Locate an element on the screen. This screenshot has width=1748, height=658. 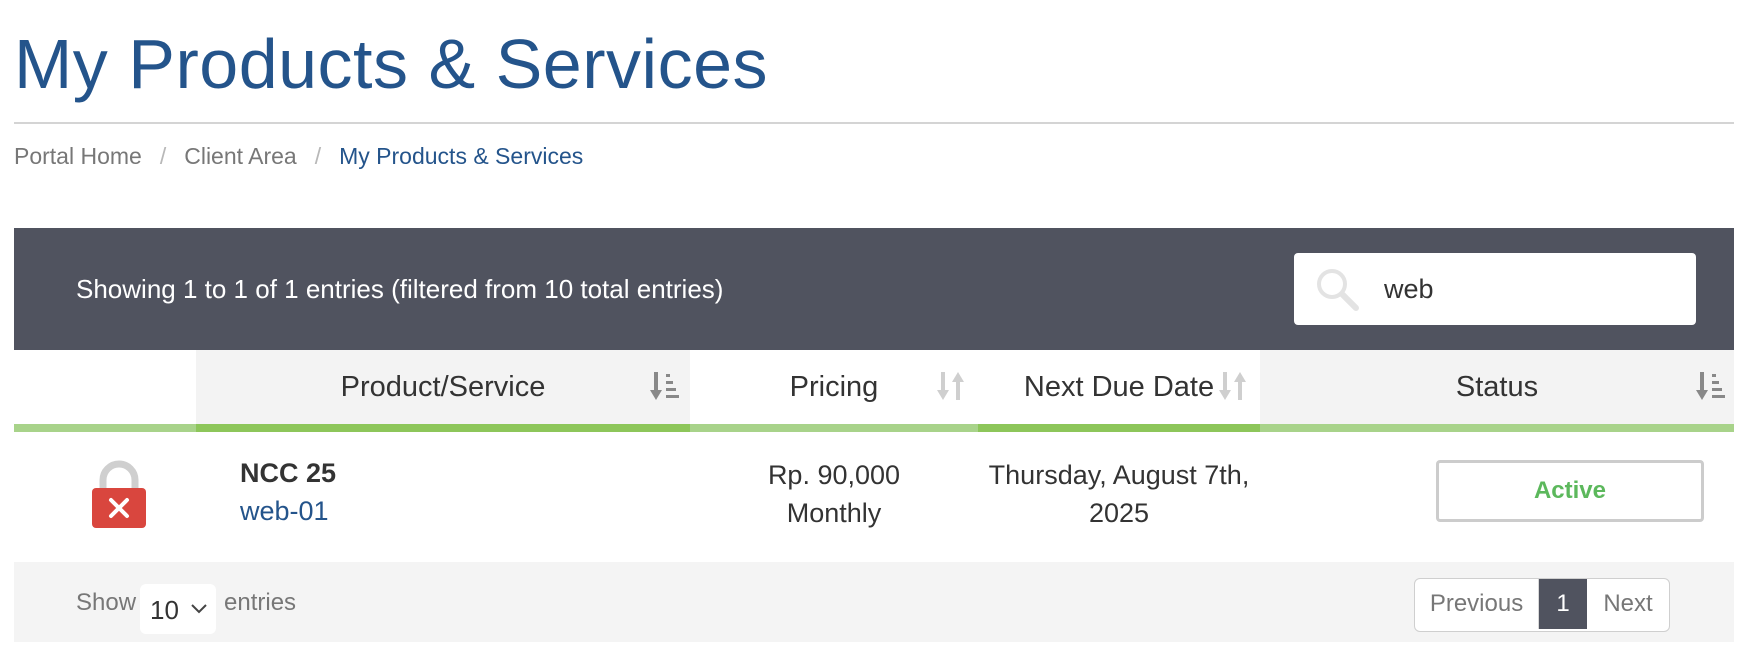
search-box is located at coordinates (1495, 289).